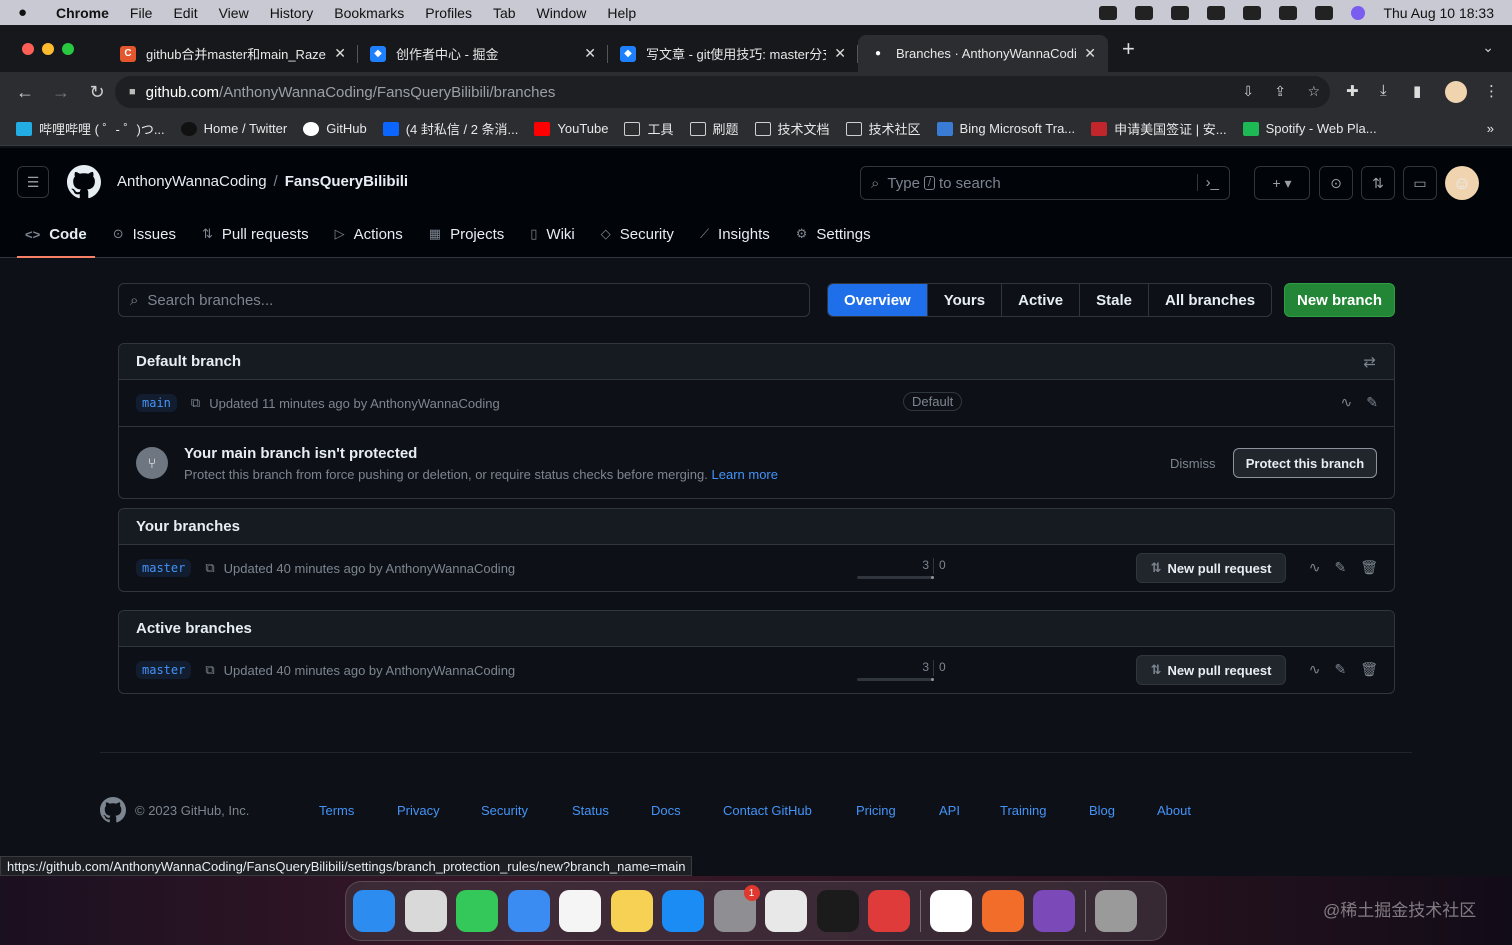 The height and width of the screenshot is (945, 1512). Describe the element at coordinates (1144, 12) in the screenshot. I see `vpn-shield-icon` at that location.